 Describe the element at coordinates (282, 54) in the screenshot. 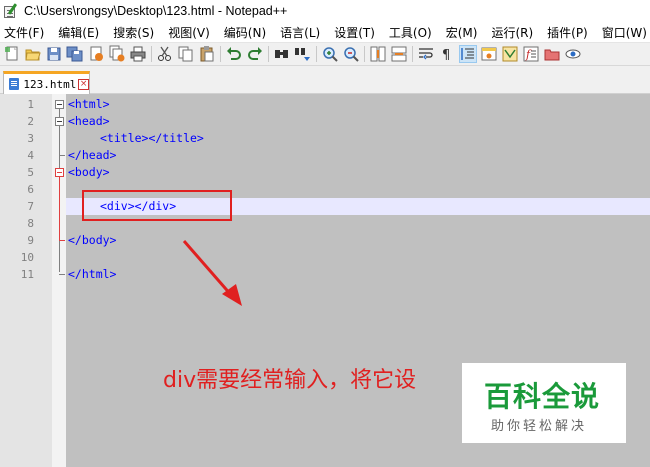

I see `find-icon` at that location.